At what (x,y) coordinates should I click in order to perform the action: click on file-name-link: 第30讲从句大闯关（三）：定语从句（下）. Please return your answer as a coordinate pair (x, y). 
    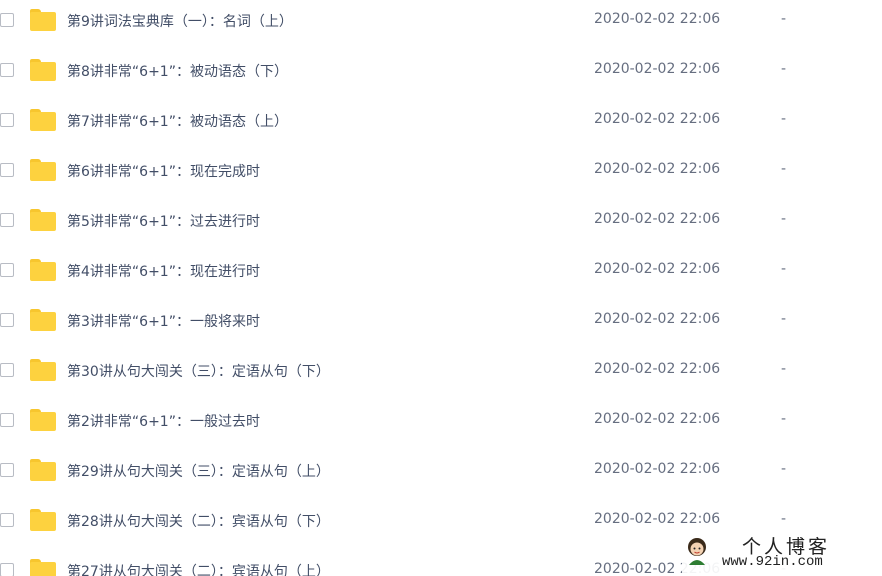
    Looking at the image, I should click on (198, 371).